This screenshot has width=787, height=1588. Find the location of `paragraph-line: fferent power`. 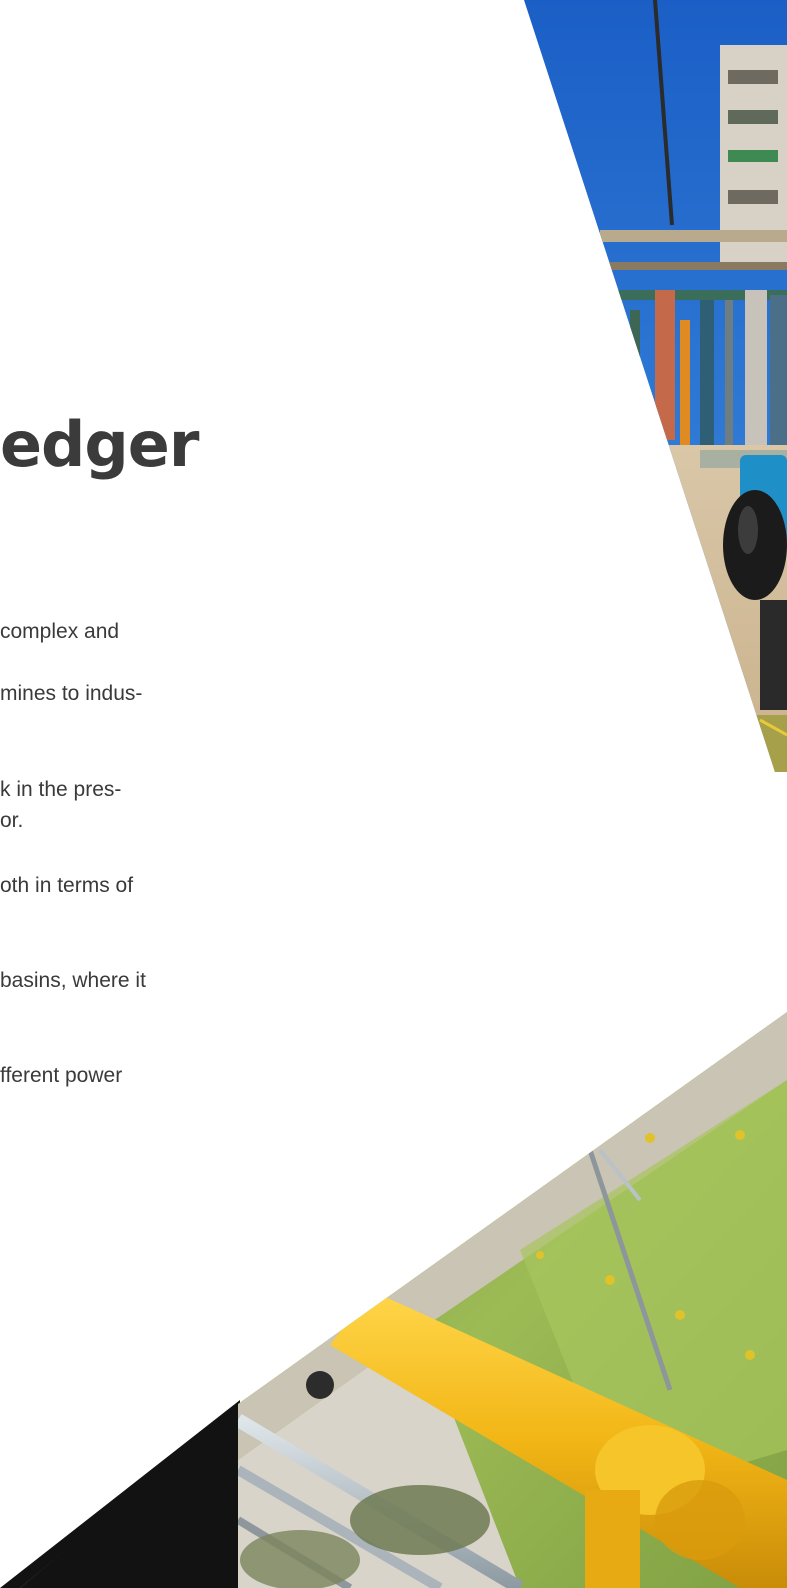

paragraph-line: fferent power is located at coordinates (61, 1075).